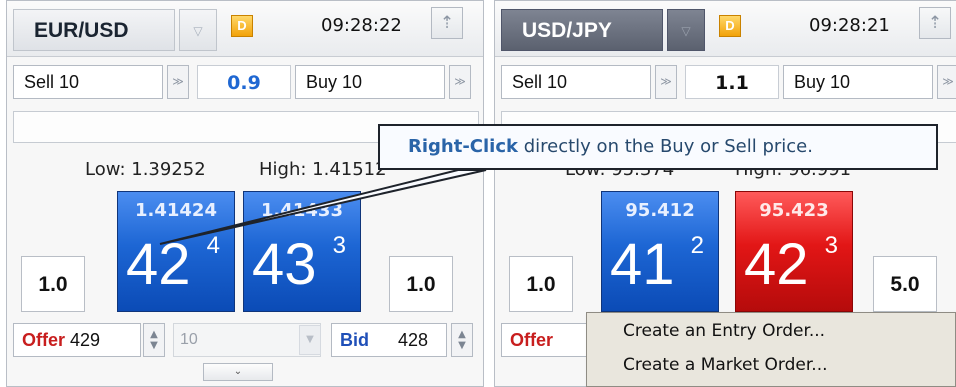 This screenshot has width=956, height=387. Describe the element at coordinates (463, 146) in the screenshot. I see `callout-emphasis: Right-Click` at that location.